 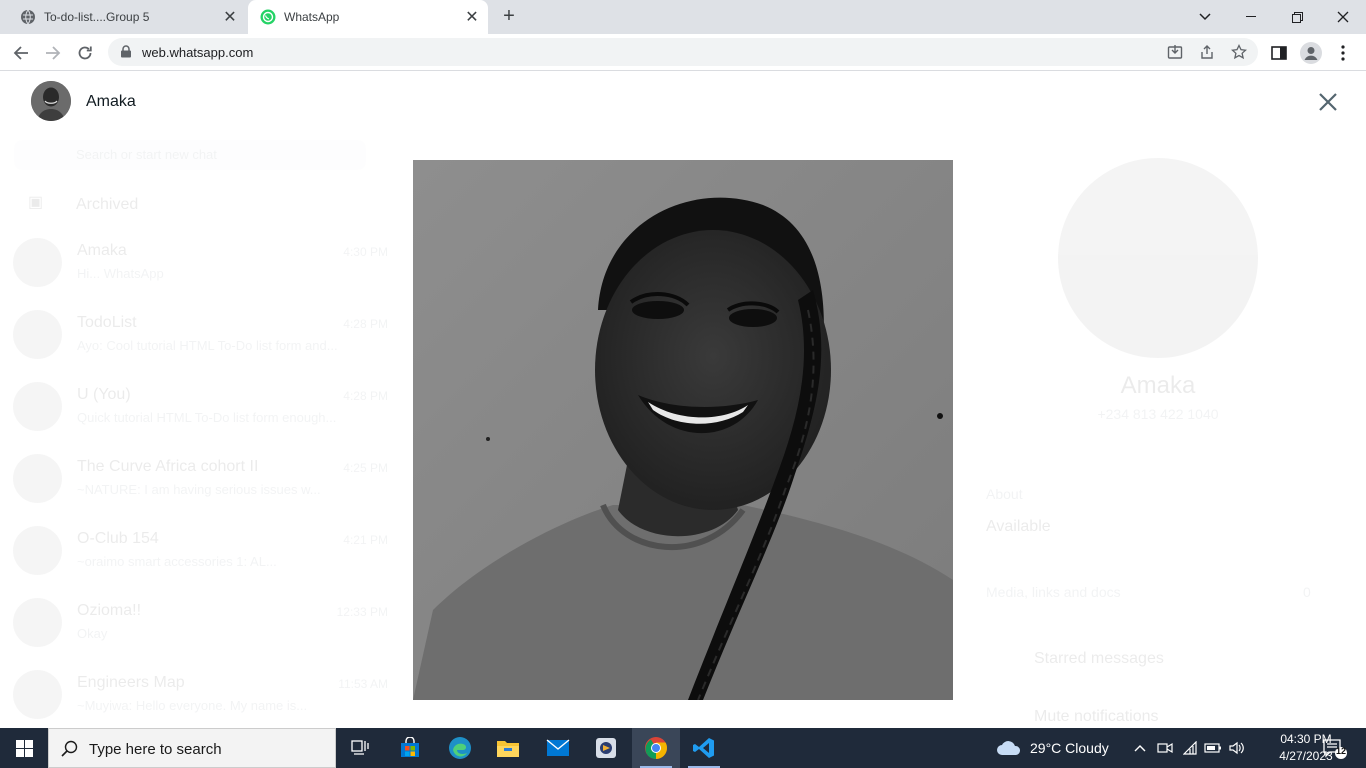 I want to click on whatsapp-icon, so click(x=268, y=17).